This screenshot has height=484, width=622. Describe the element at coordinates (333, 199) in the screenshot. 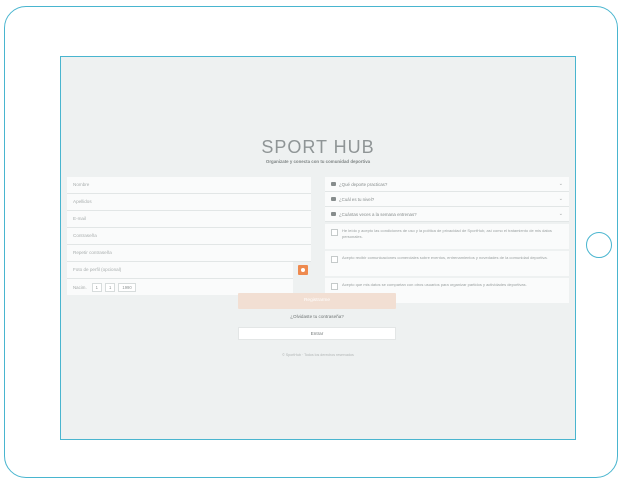

I see `level-icon` at that location.